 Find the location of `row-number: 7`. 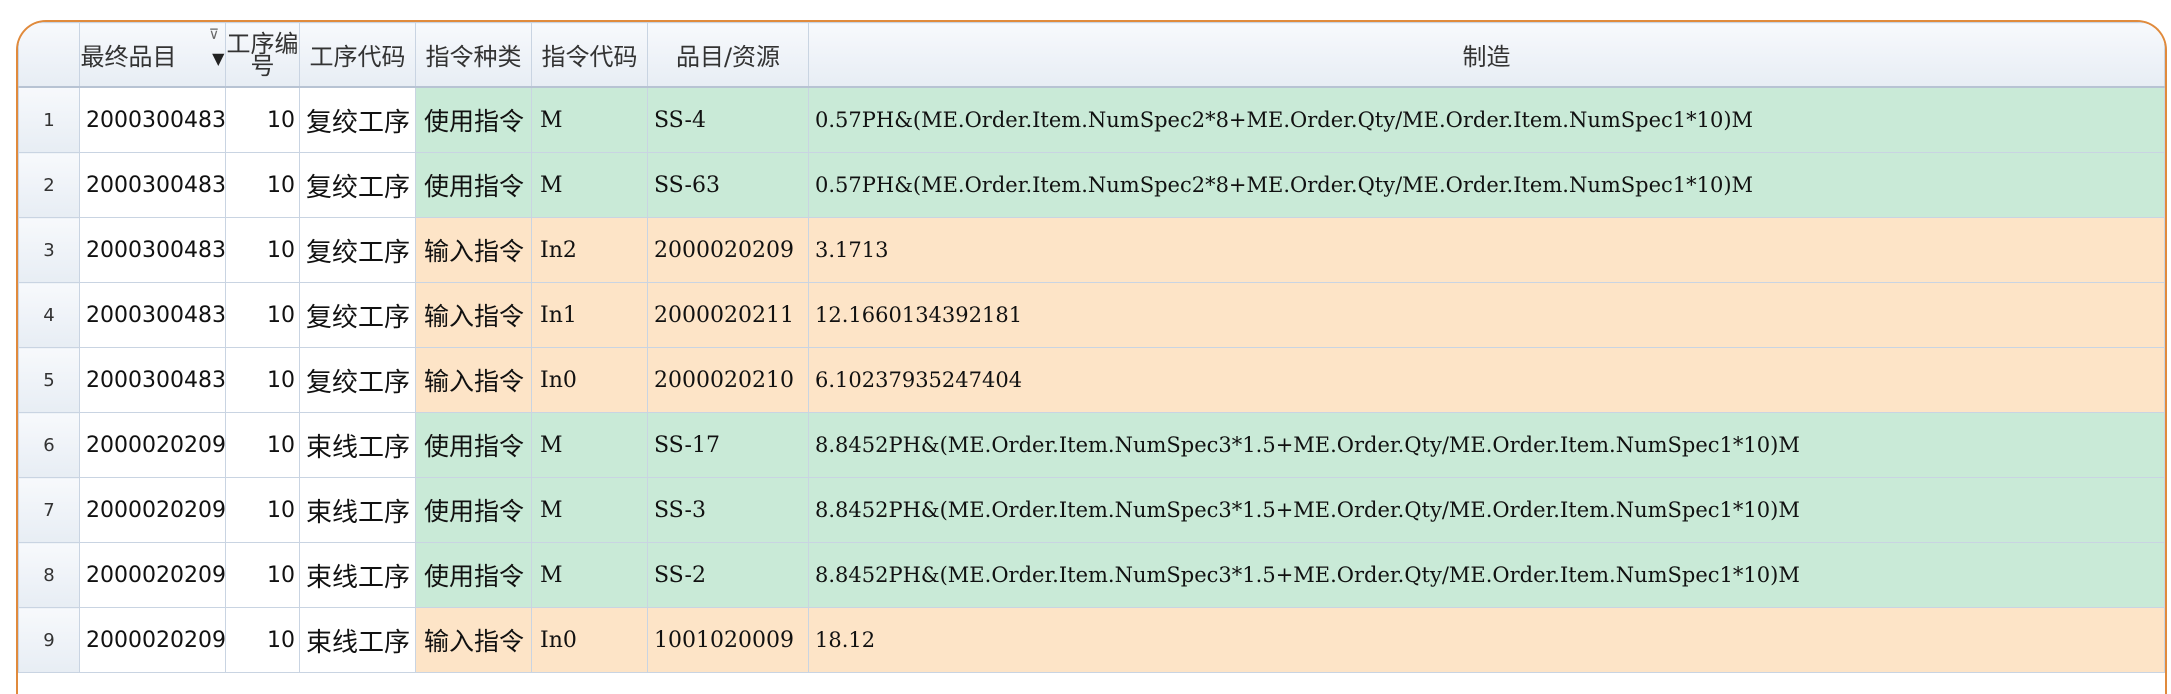

row-number: 7 is located at coordinates (49, 510).